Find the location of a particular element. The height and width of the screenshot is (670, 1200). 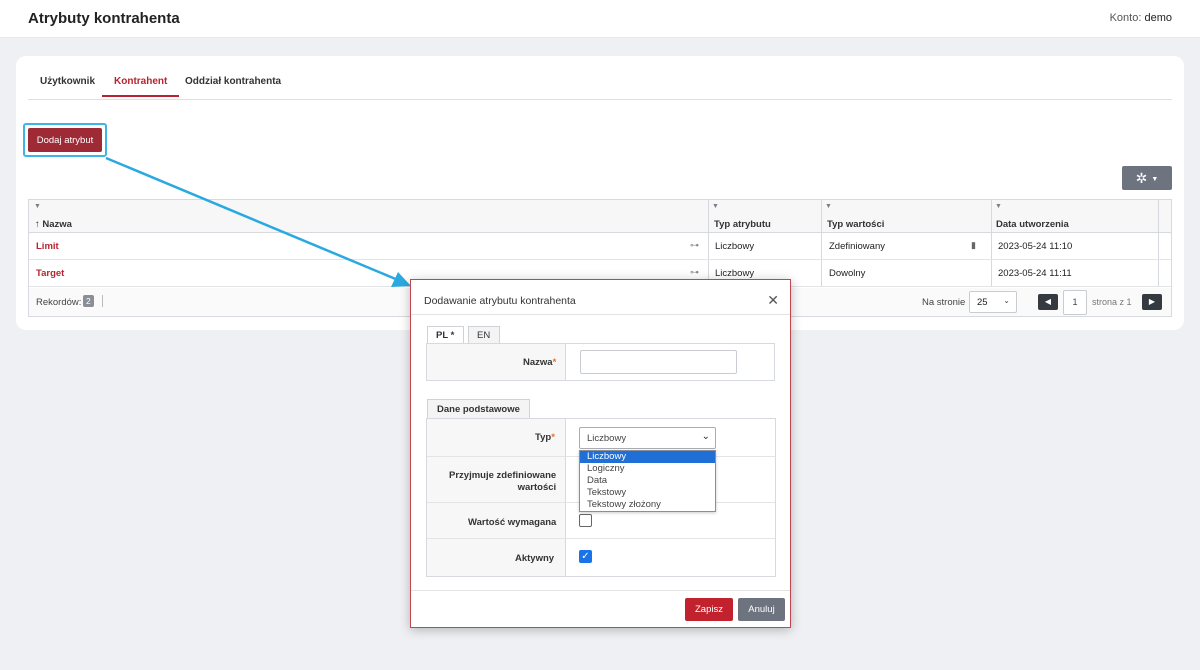

records-count-badge: 2 is located at coordinates (88, 301).